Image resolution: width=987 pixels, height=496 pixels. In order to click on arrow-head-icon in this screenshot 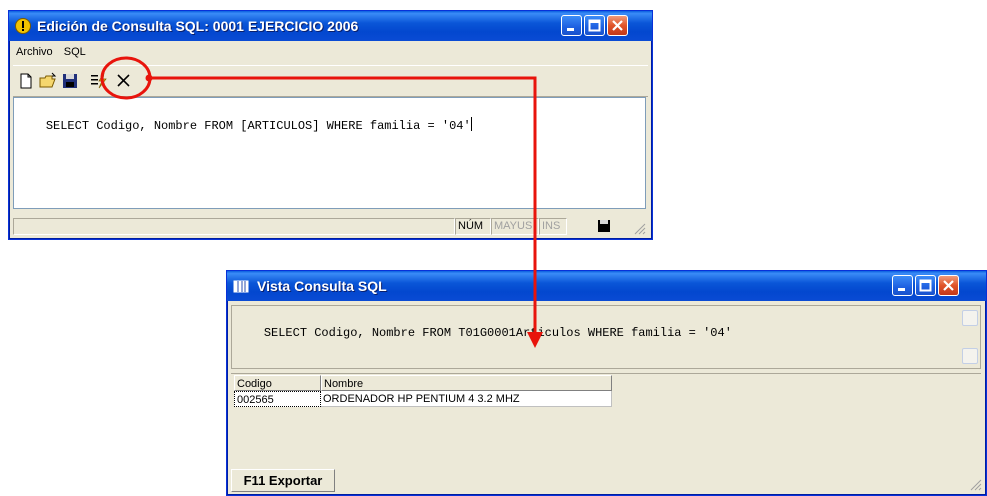, I will do `click(535, 340)`.